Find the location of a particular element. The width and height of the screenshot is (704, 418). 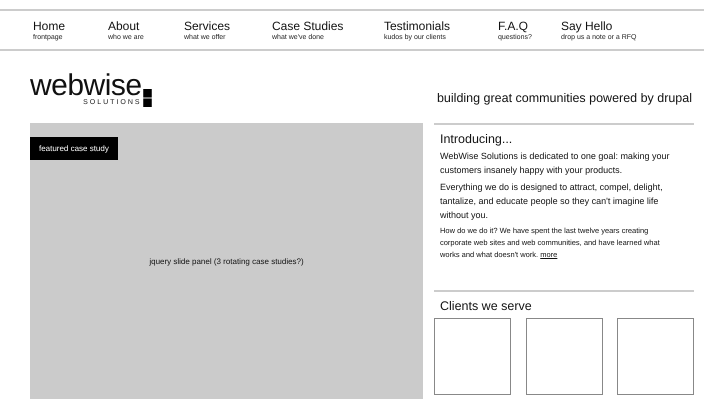

nav-link: F.A.Q is located at coordinates (529, 25).